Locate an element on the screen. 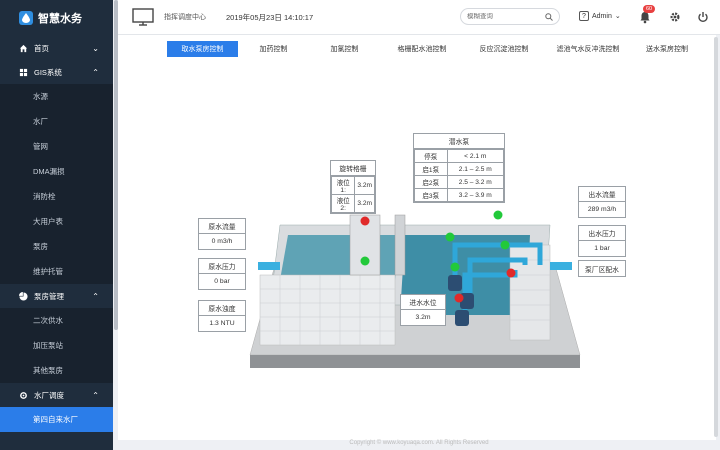  pump-outlet-1-status-indicator is located at coordinates (498, 215).